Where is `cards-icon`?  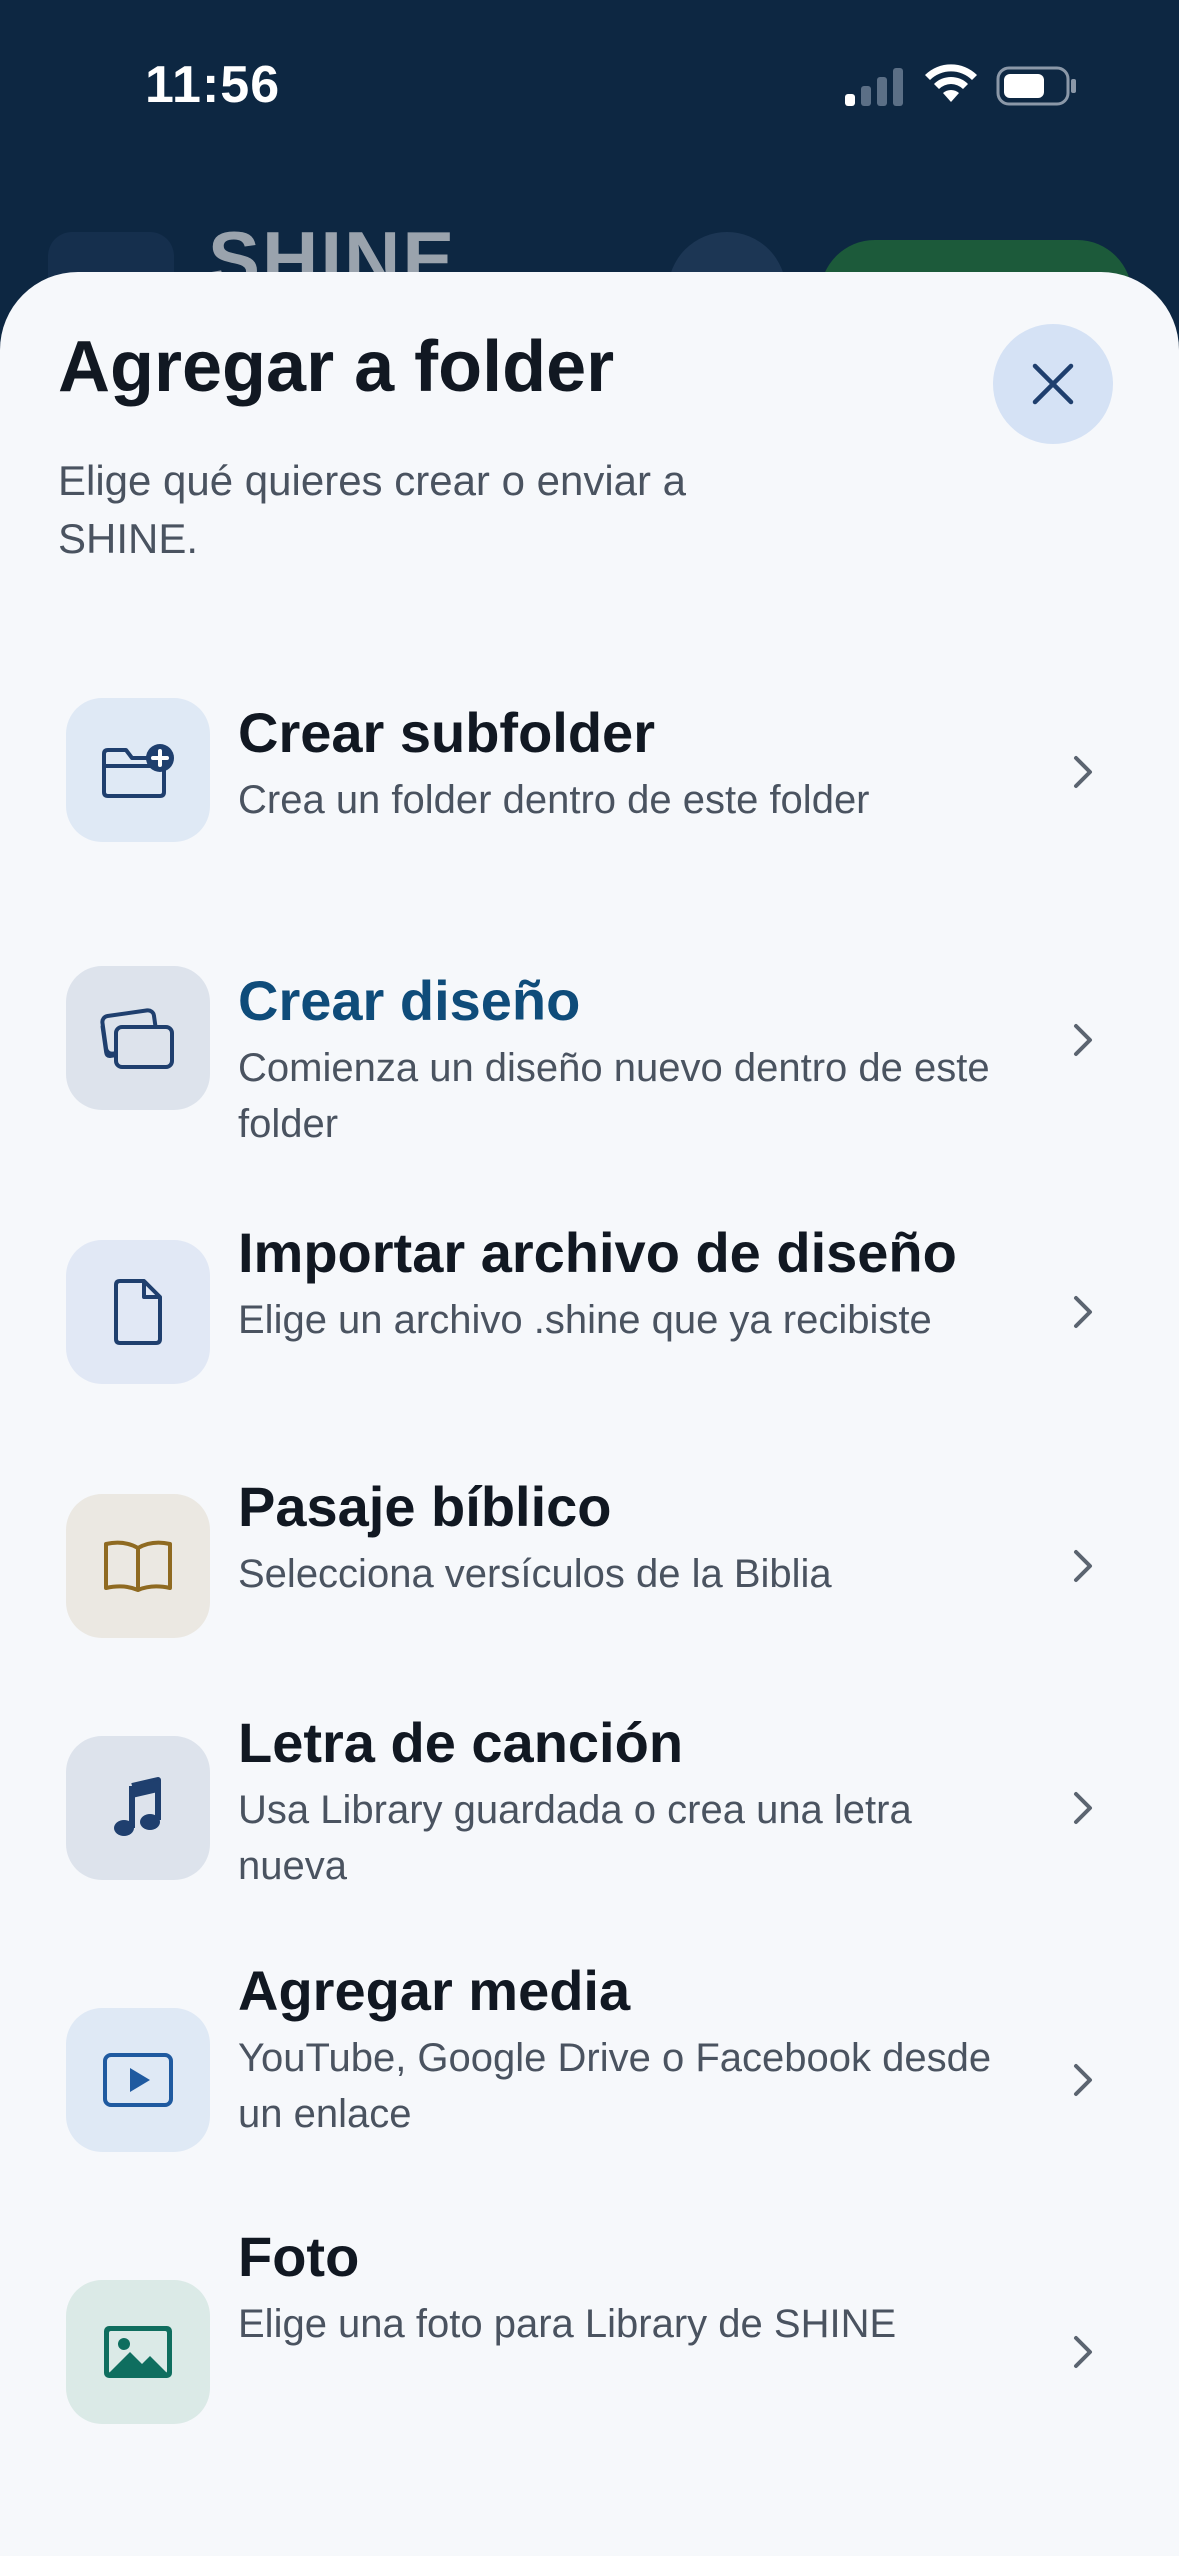
cards-icon is located at coordinates (137, 1038).